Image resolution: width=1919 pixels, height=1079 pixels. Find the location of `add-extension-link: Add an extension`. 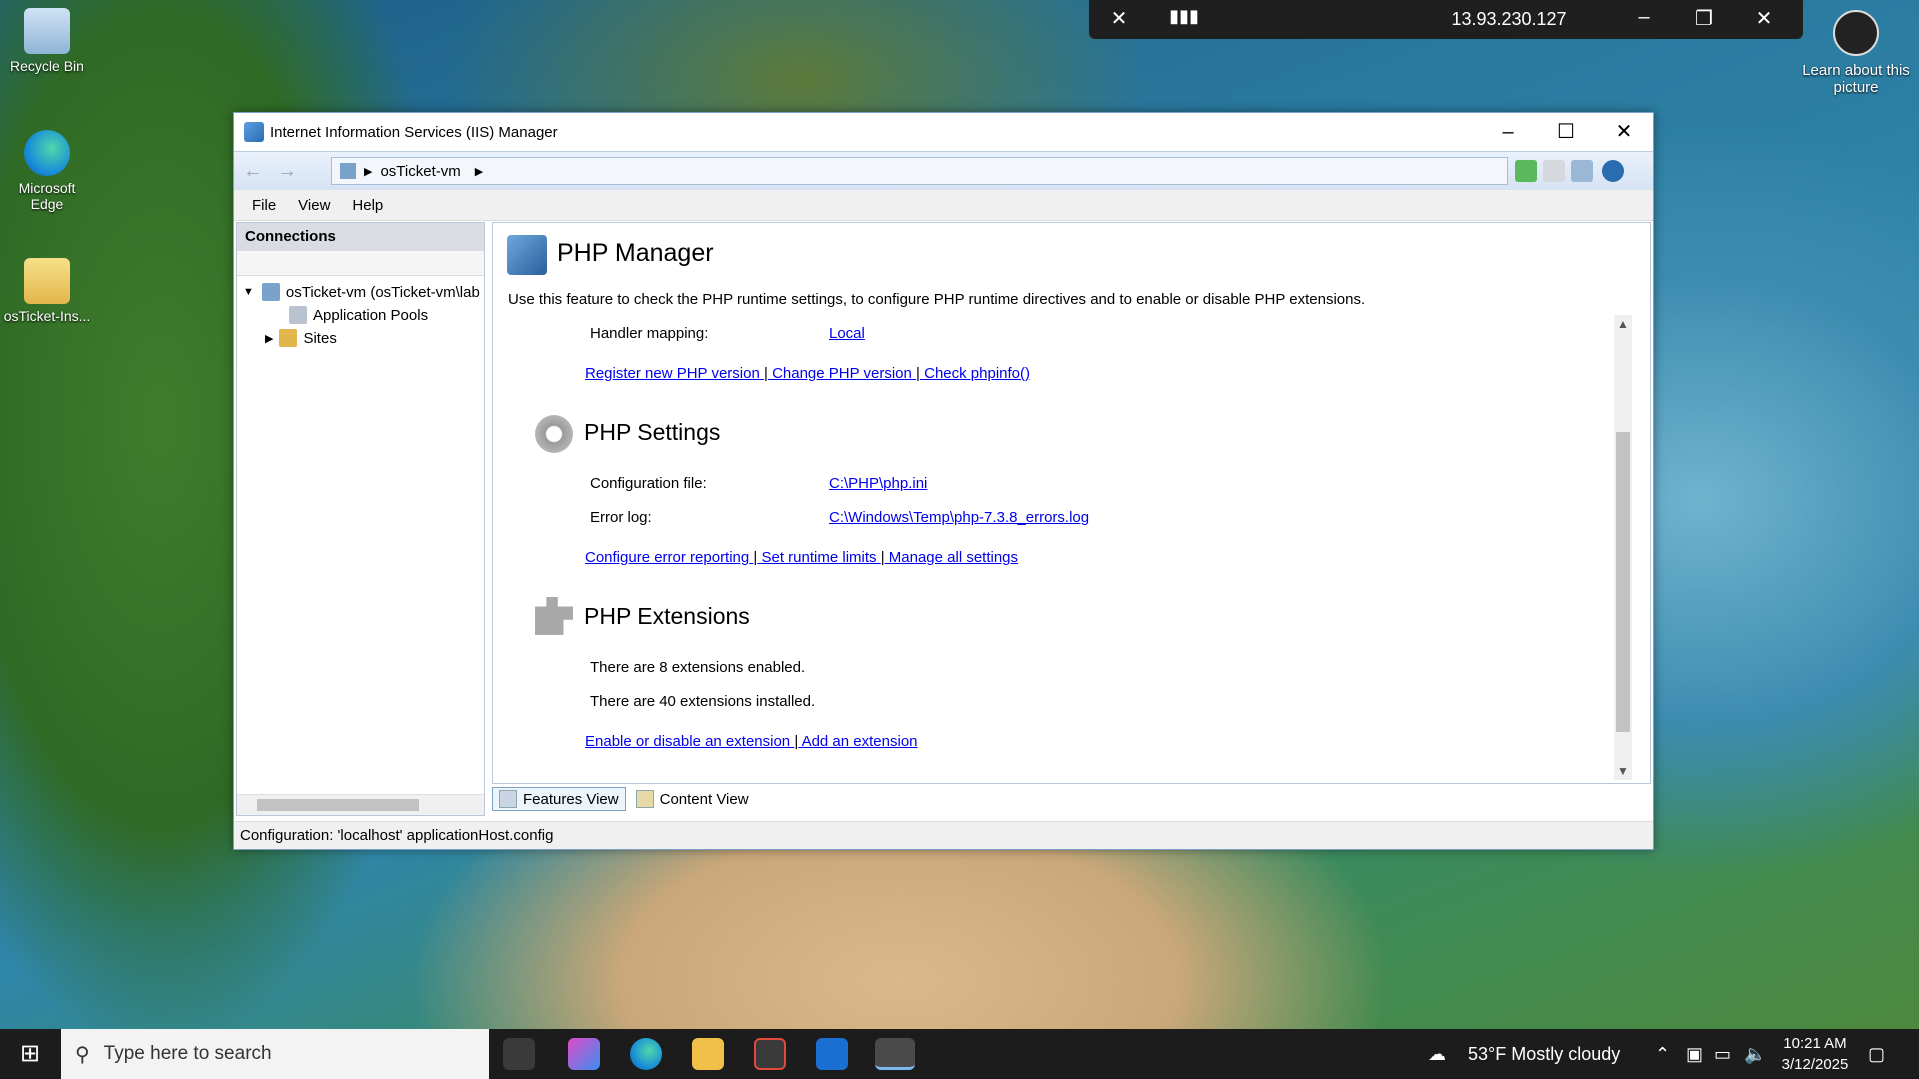

add-extension-link: Add an extension is located at coordinates (860, 741).